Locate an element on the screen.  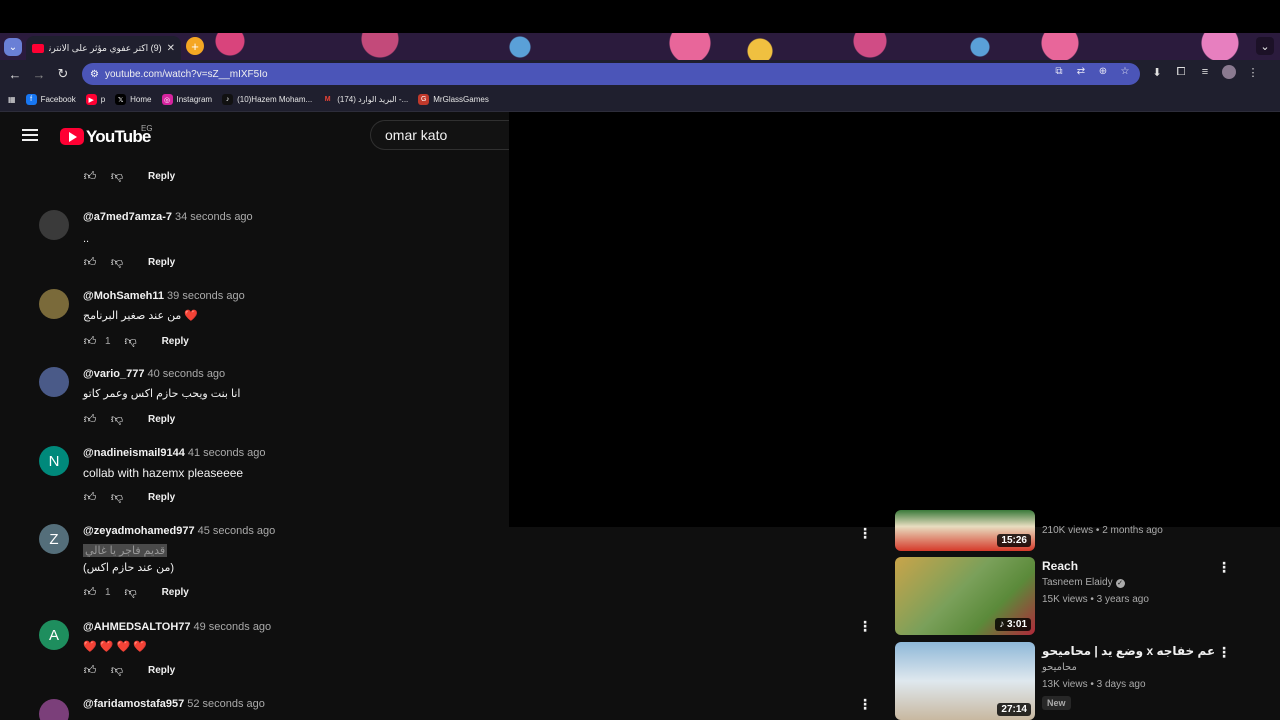
bookmark-x-home: 𝕏 Home is located at coordinates (133, 99).